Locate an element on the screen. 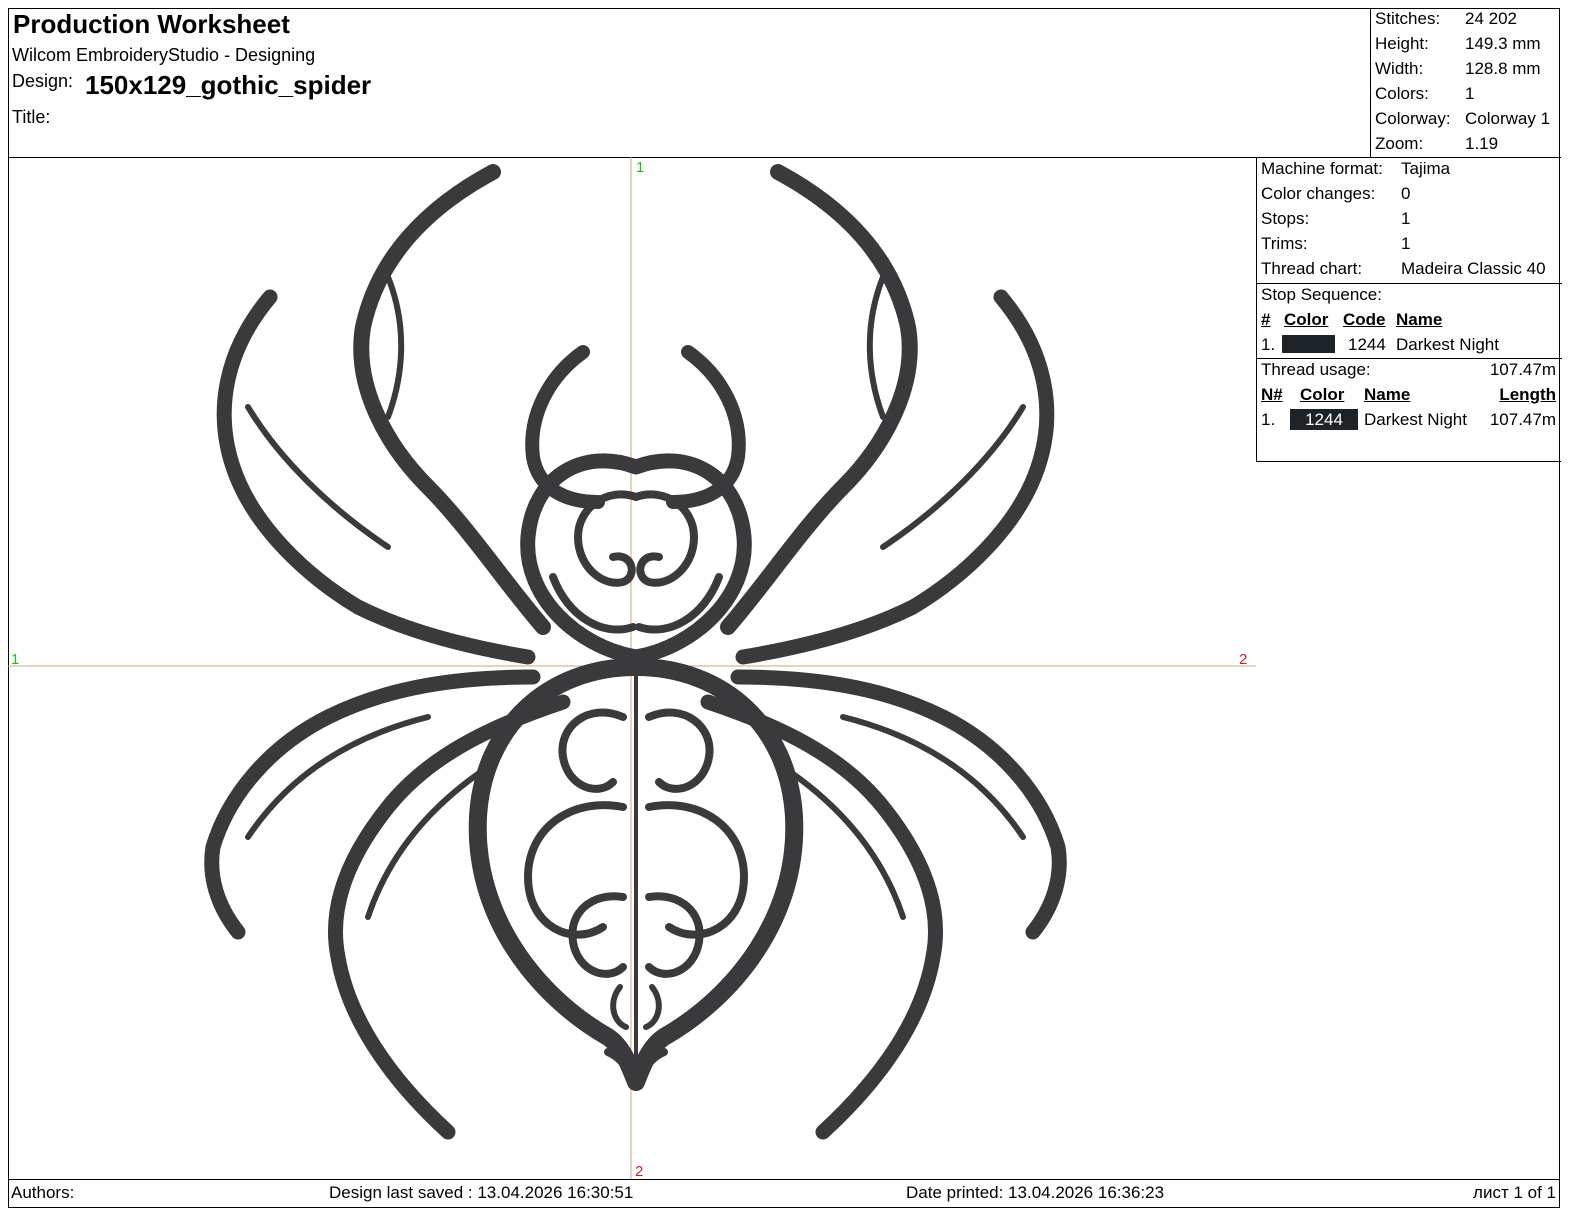 This screenshot has height=1224, width=1584. design-name: 150x129_gothic_spider is located at coordinates (228, 85).